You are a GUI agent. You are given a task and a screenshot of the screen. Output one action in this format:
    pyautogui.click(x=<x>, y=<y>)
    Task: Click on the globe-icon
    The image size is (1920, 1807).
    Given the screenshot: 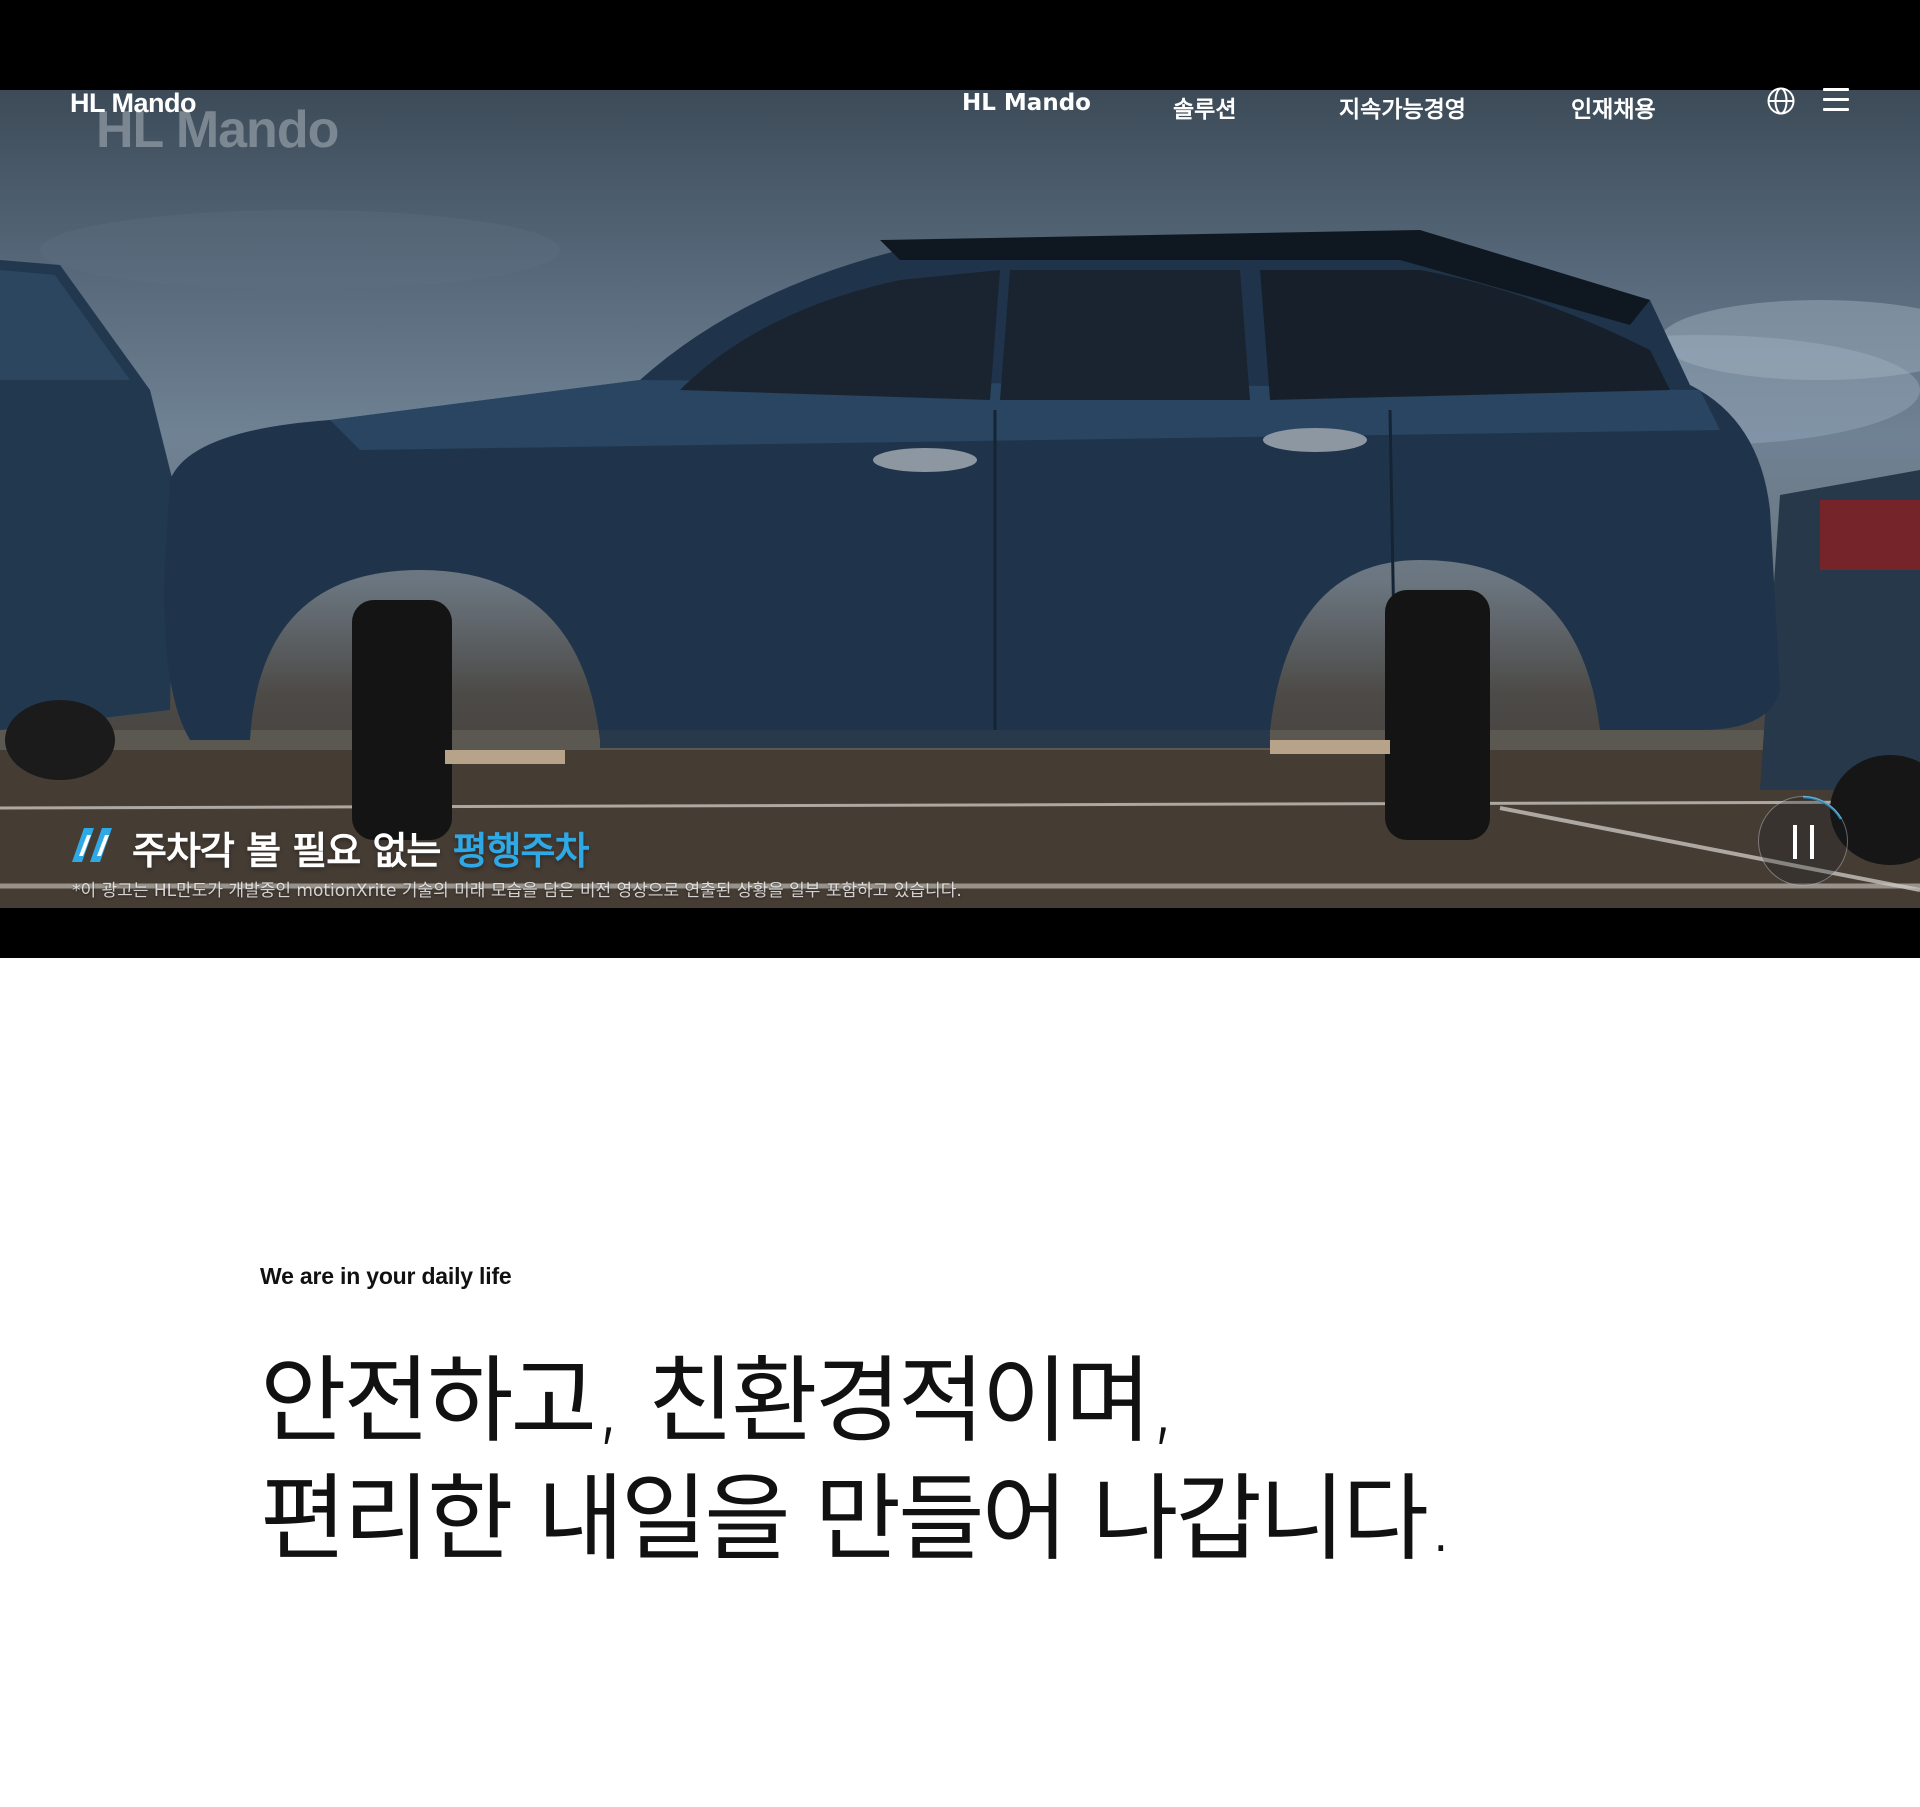 What is the action you would take?
    pyautogui.click(x=1781, y=101)
    